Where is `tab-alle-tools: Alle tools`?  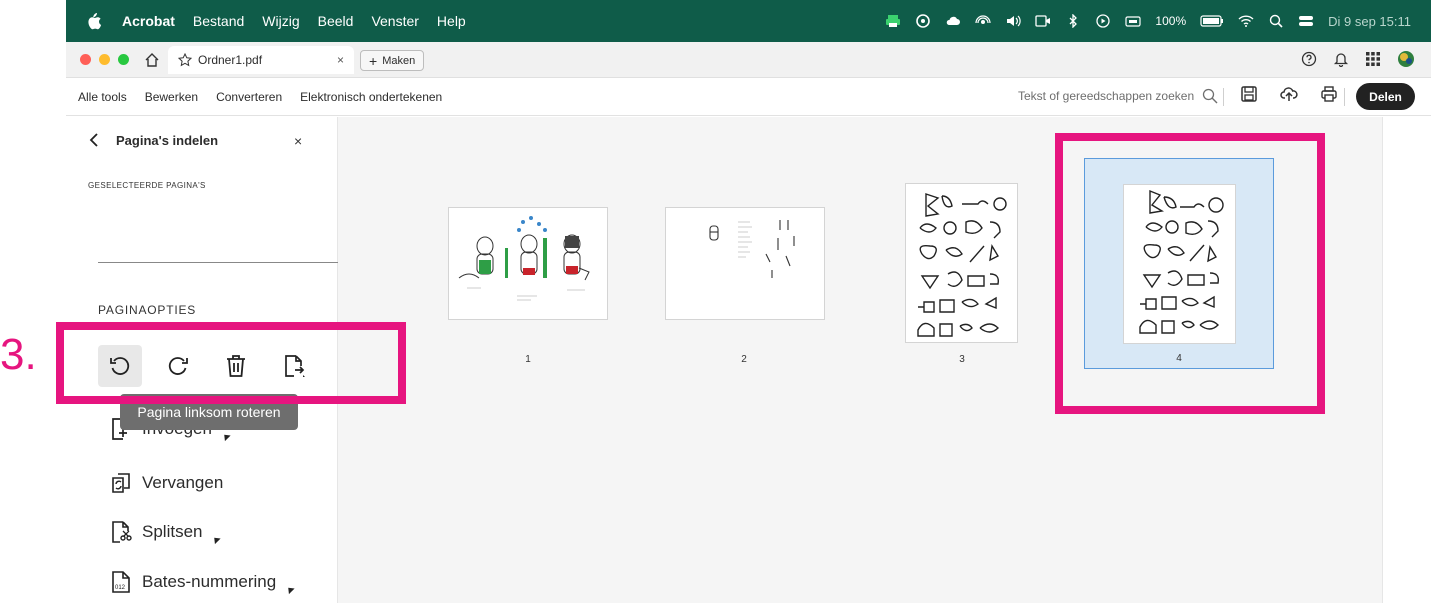
tab-alle-tools: Alle tools is located at coordinates (102, 97).